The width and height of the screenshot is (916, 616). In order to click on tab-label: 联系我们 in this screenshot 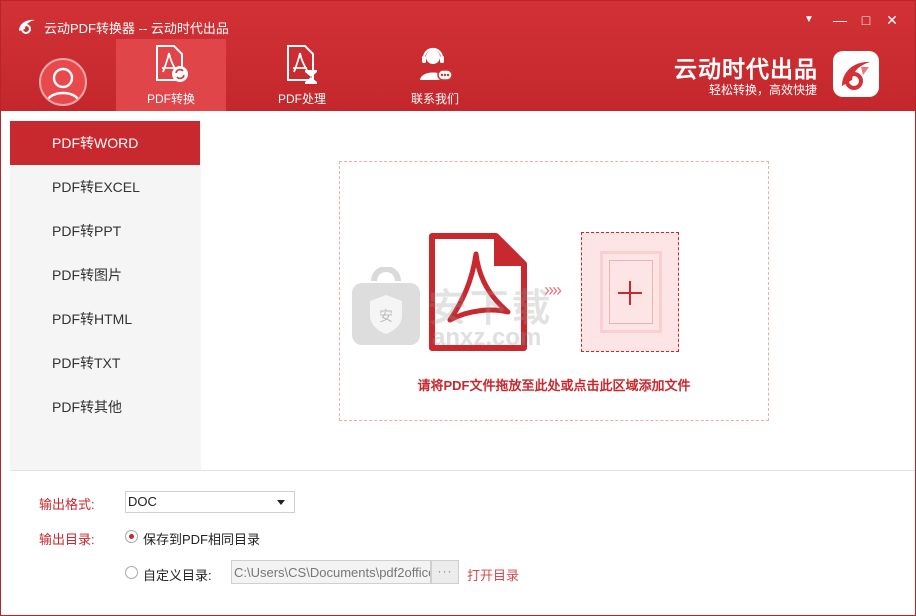, I will do `click(434, 99)`.